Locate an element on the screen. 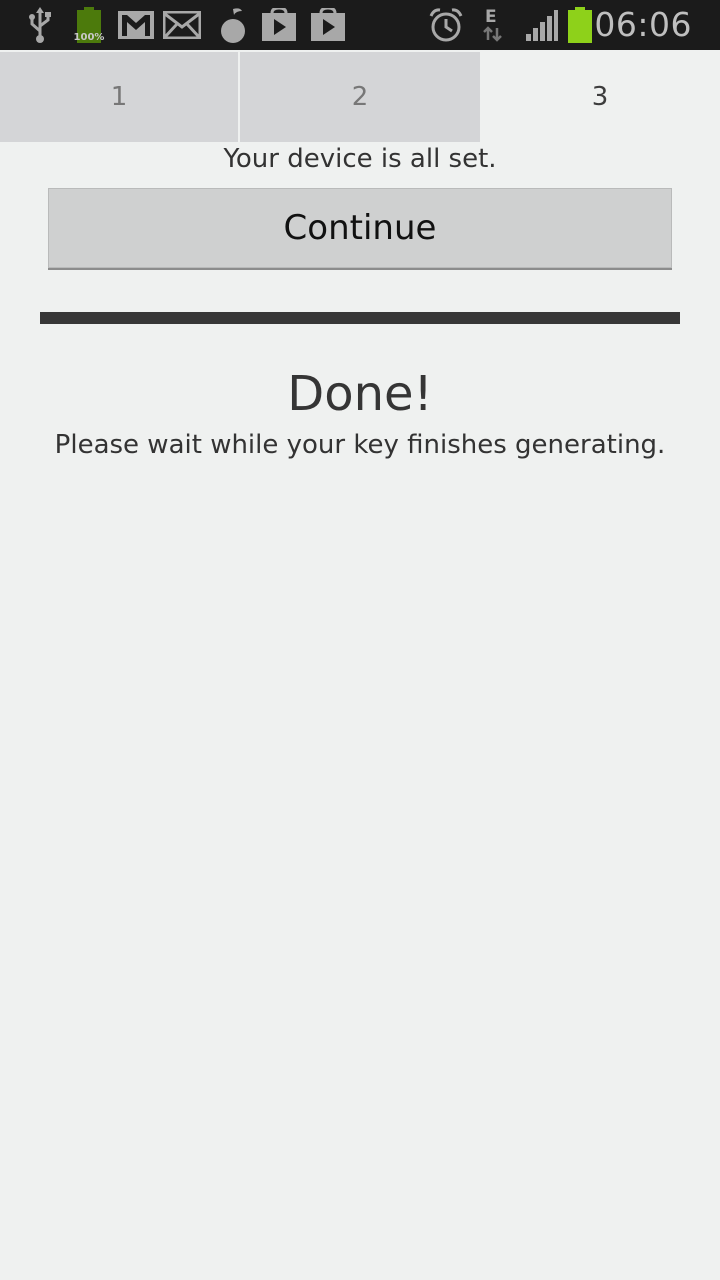 The width and height of the screenshot is (720, 1280). data-transfer-icon: E is located at coordinates (492, 25).